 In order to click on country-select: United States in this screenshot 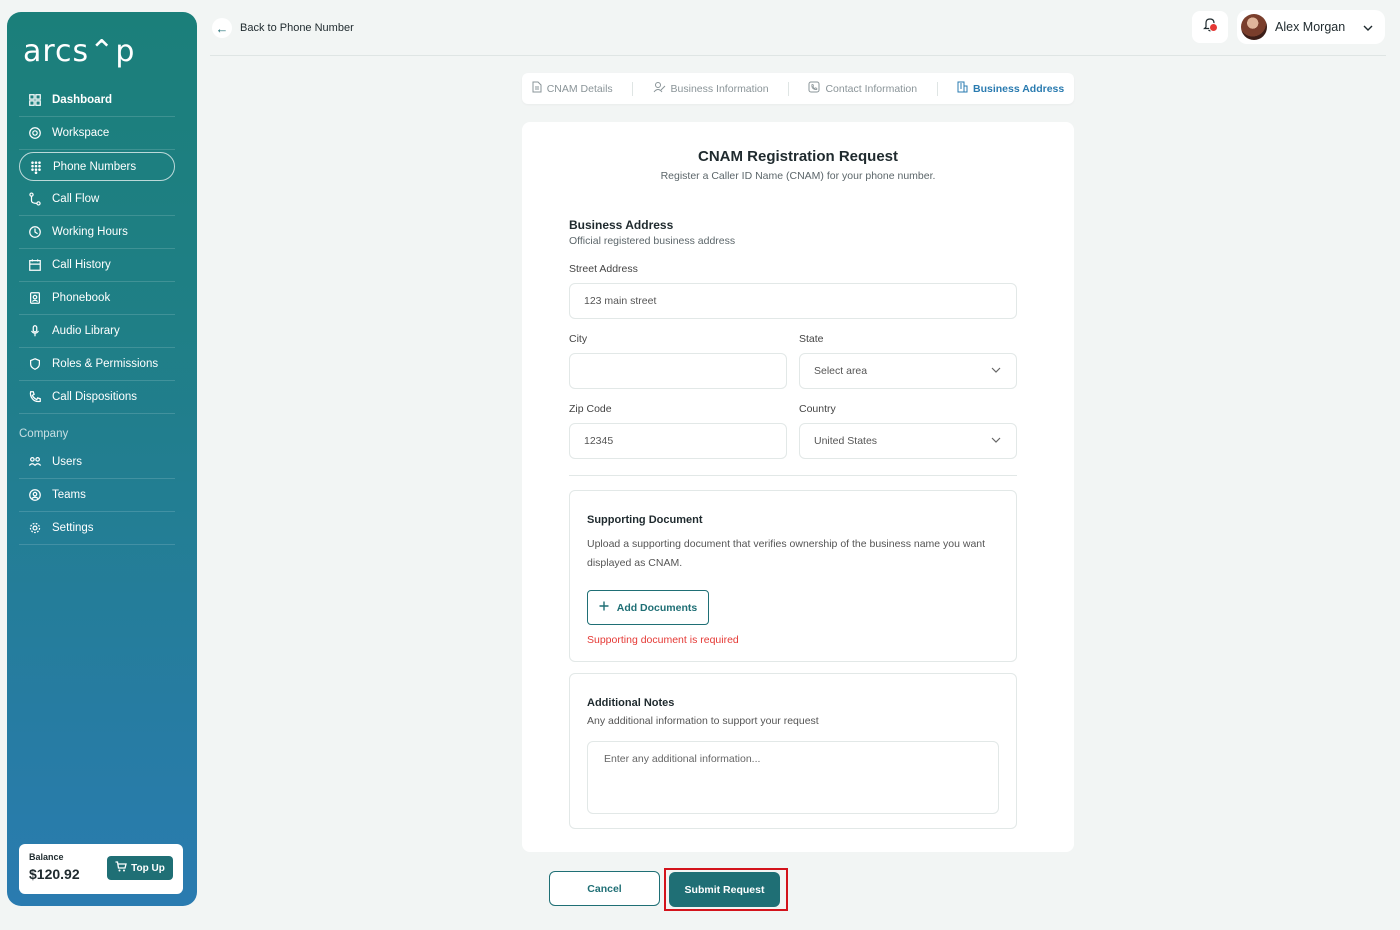, I will do `click(908, 441)`.